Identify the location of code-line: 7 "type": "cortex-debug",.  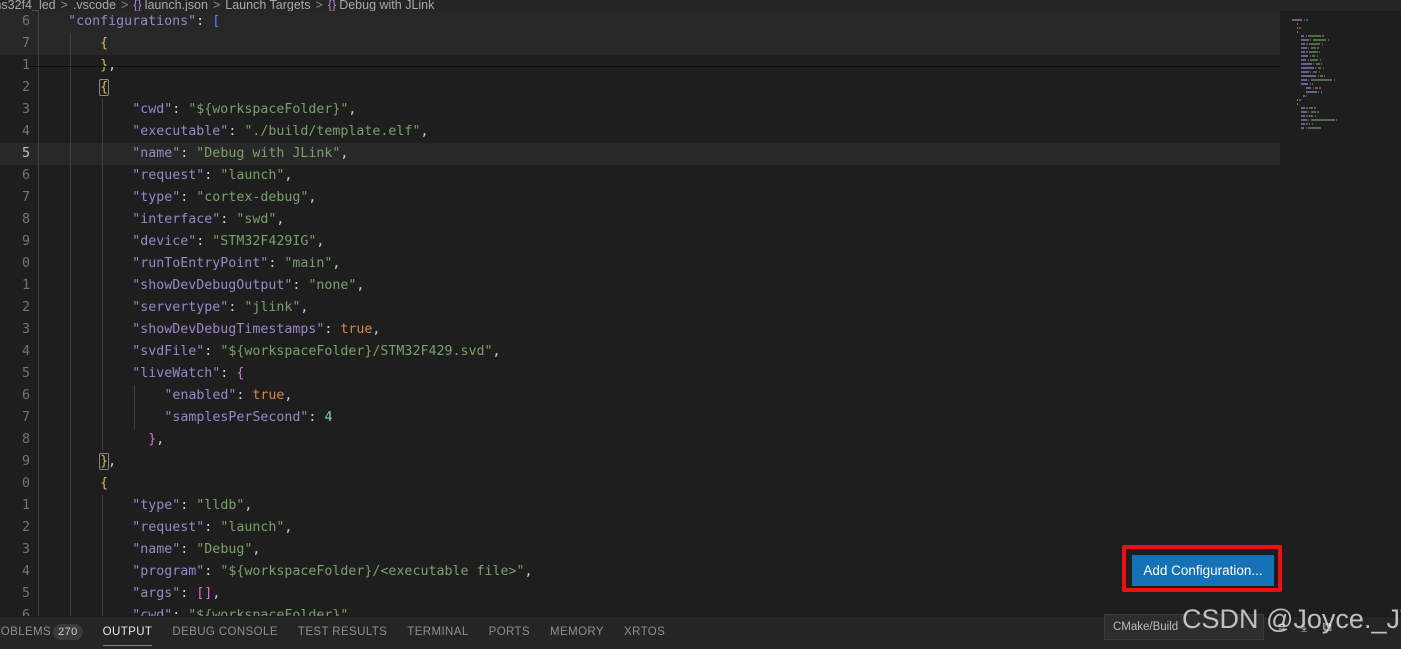
(640, 198).